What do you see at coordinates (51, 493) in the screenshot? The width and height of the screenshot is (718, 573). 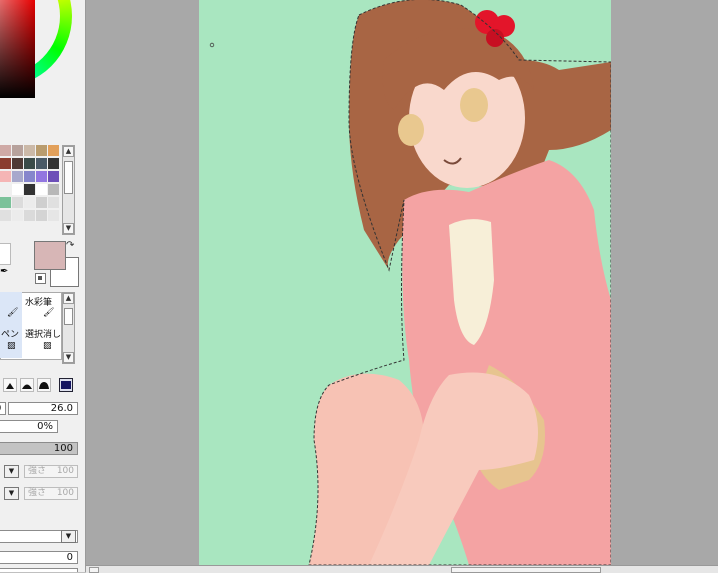 I see `strength-field-2: 強さ 100` at bounding box center [51, 493].